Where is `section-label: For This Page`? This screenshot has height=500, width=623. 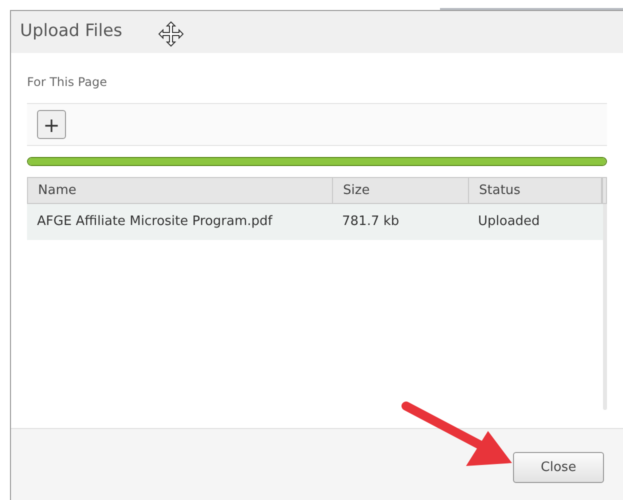 section-label: For This Page is located at coordinates (67, 82).